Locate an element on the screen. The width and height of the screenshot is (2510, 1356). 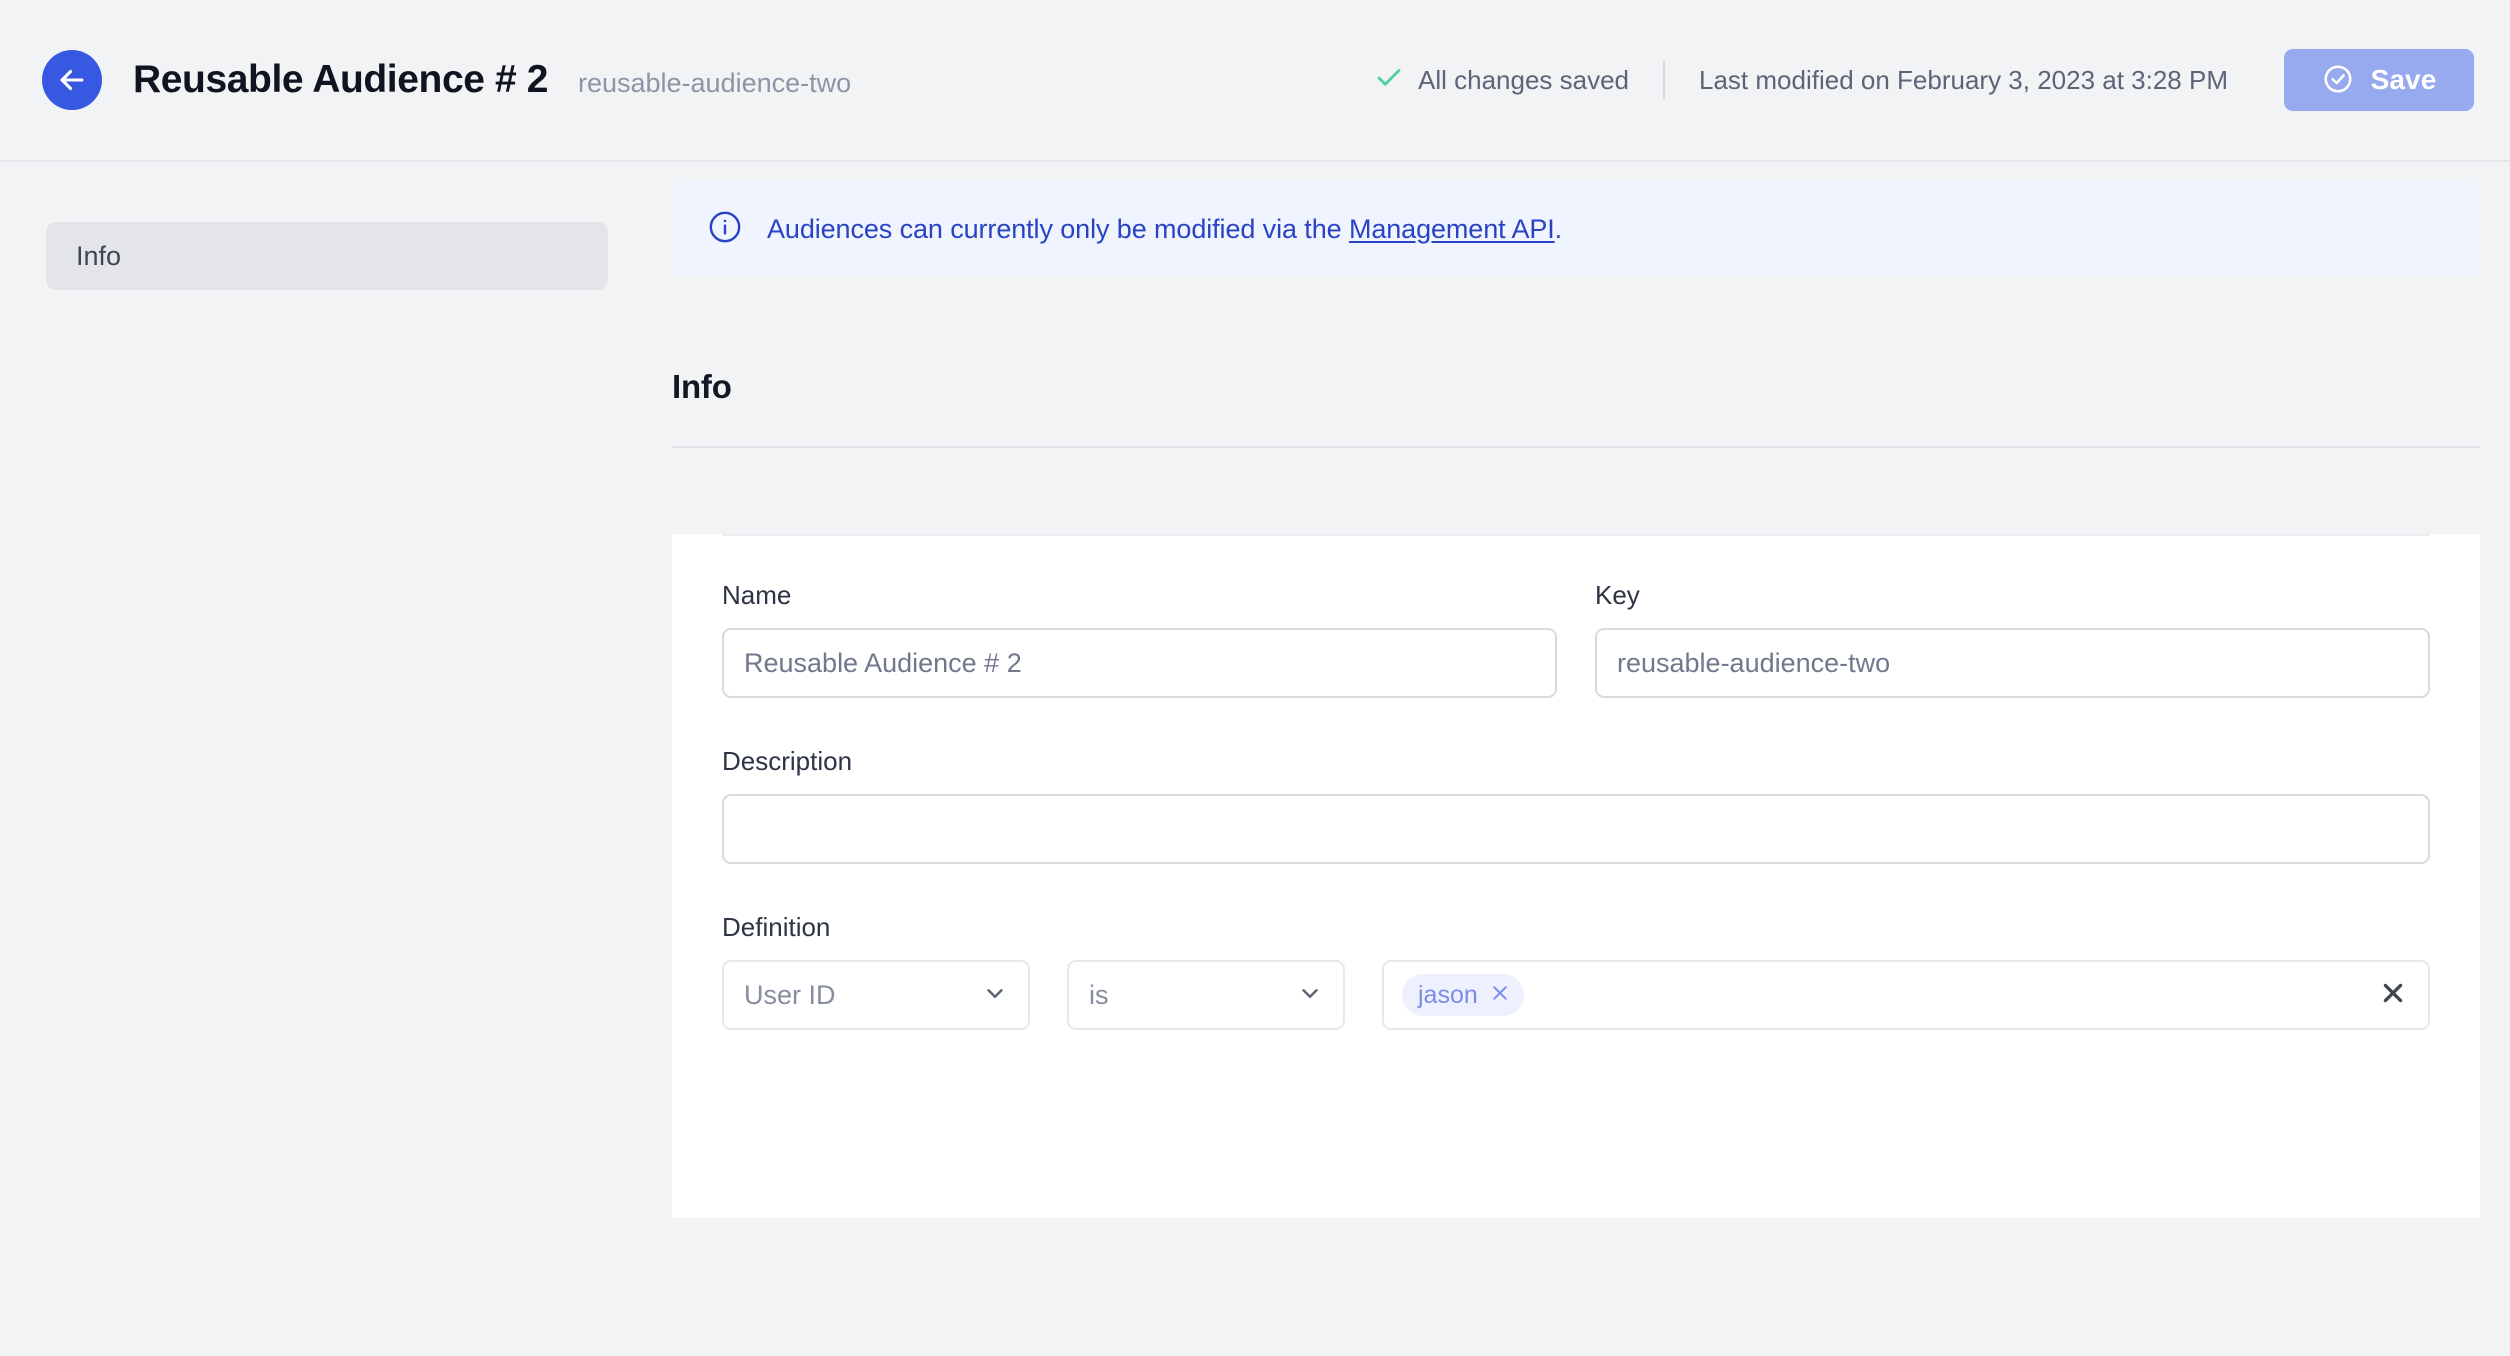
name-input is located at coordinates (1139, 663).